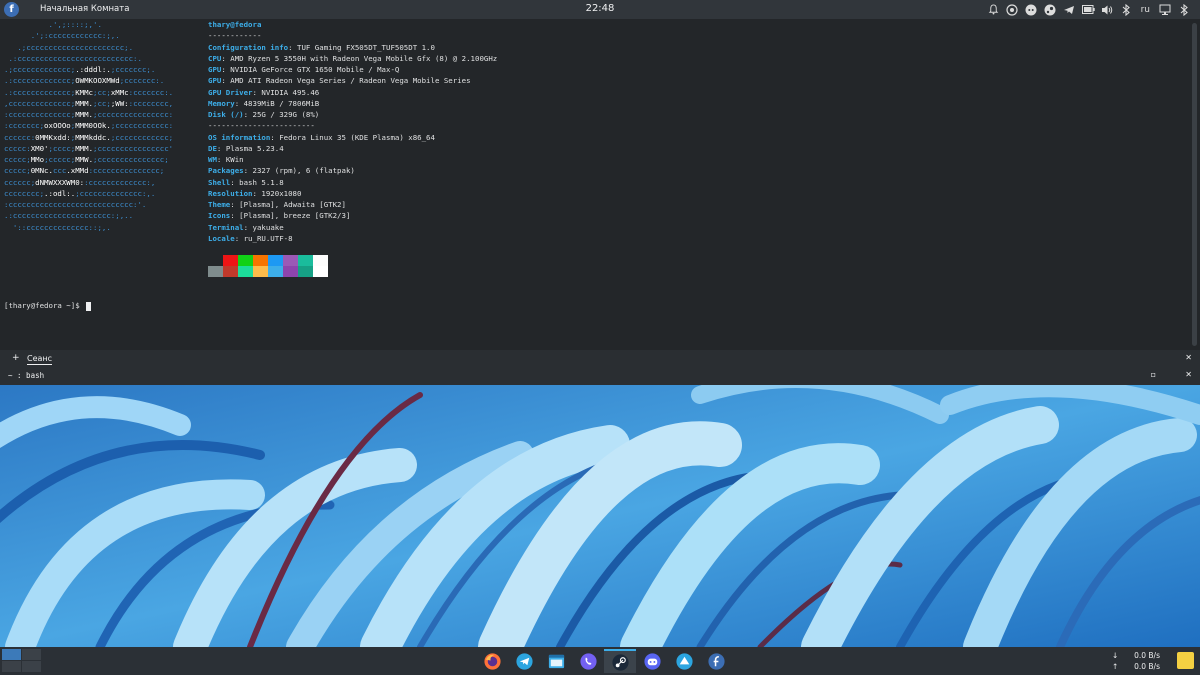  Describe the element at coordinates (11, 9) in the screenshot. I see `fedora-icon: f` at that location.